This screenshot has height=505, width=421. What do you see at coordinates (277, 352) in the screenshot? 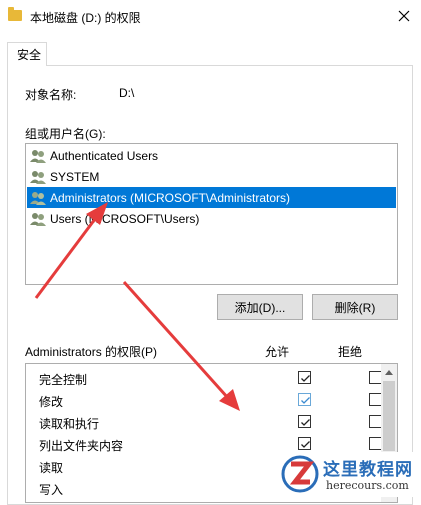
I see `allow-header: 允许` at bounding box center [277, 352].